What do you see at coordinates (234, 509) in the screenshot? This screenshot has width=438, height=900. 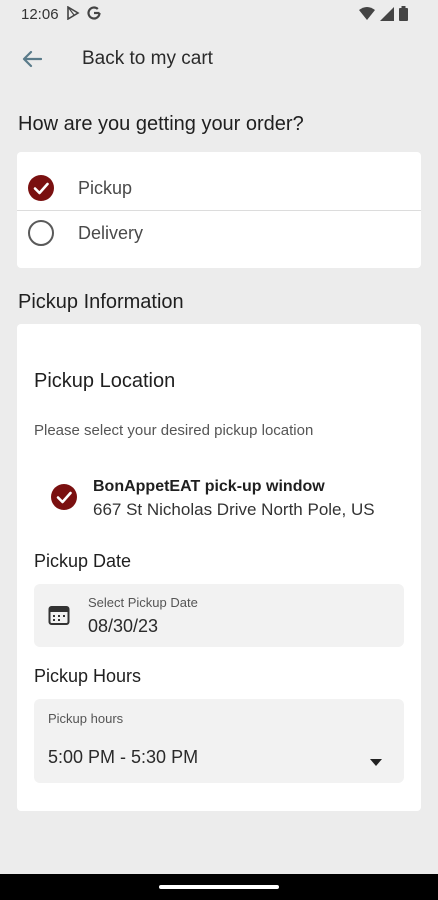 I see `location-address: 667 St Nicholas Drive North Pole, US` at bounding box center [234, 509].